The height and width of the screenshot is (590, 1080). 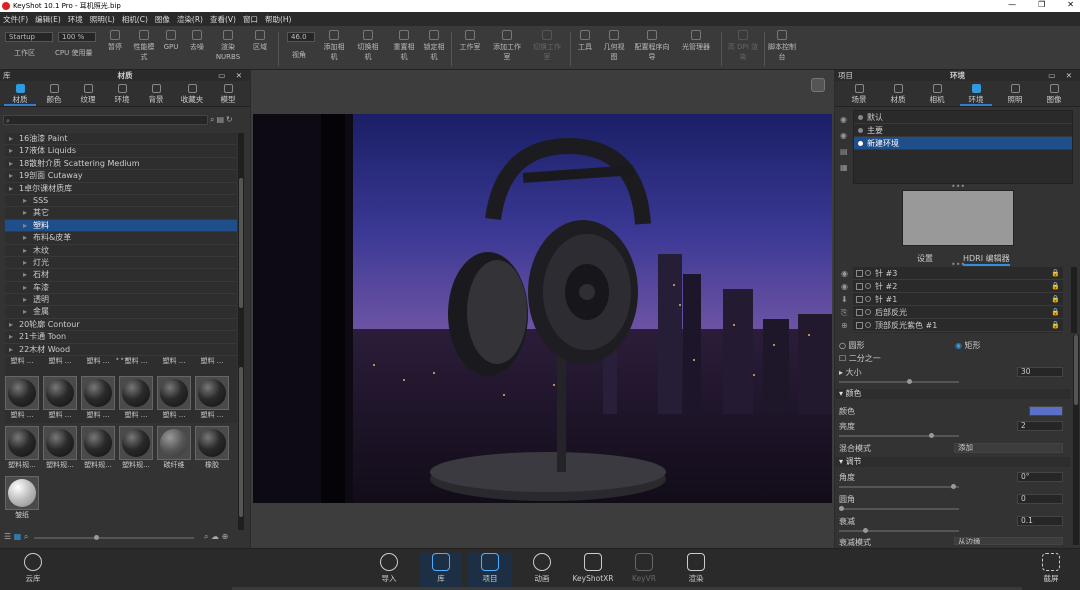 What do you see at coordinates (507, 46) in the screenshot?
I see `add-studio-button: 添加工作室` at bounding box center [507, 46].